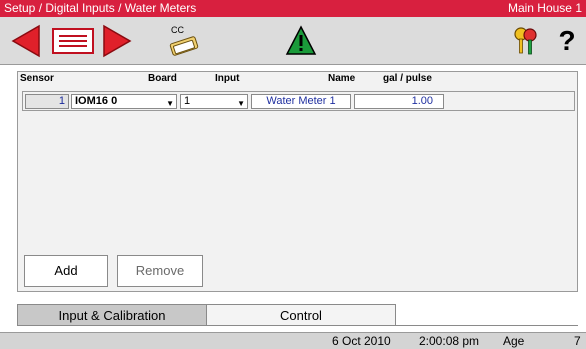  Describe the element at coordinates (37, 78) in the screenshot. I see `header-sensor: Sensor` at that location.